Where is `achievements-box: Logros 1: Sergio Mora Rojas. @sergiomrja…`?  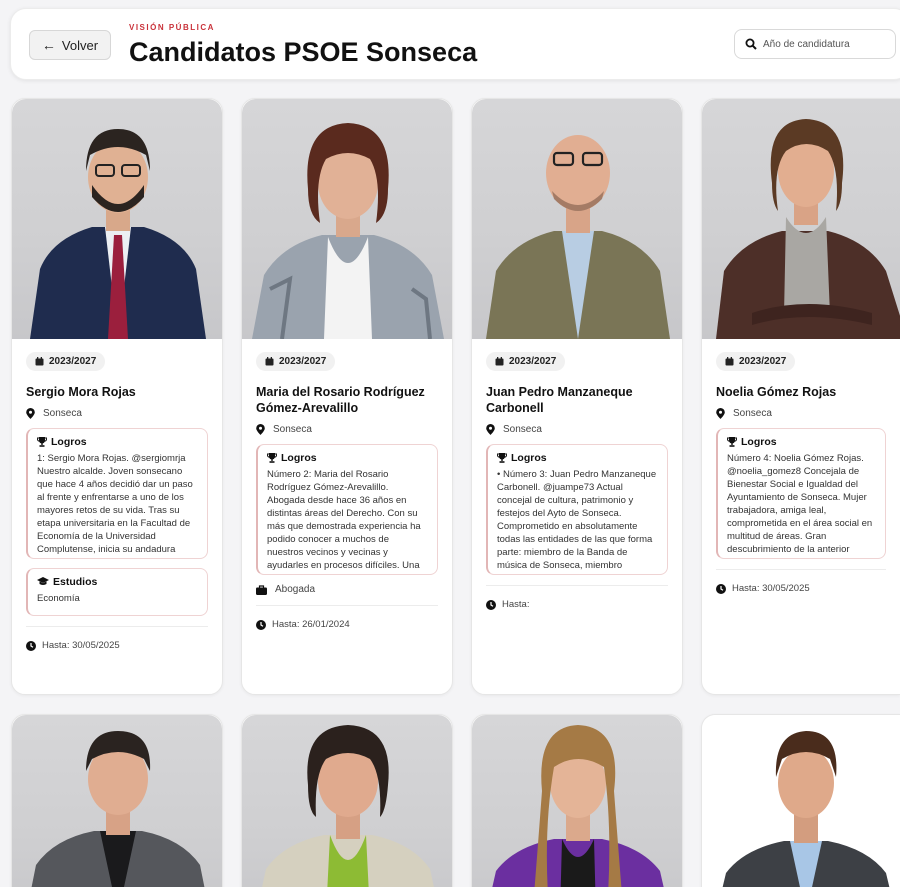
achievements-box: Logros 1: Sergio Mora Rojas. @sergiomrja… is located at coordinates (117, 493).